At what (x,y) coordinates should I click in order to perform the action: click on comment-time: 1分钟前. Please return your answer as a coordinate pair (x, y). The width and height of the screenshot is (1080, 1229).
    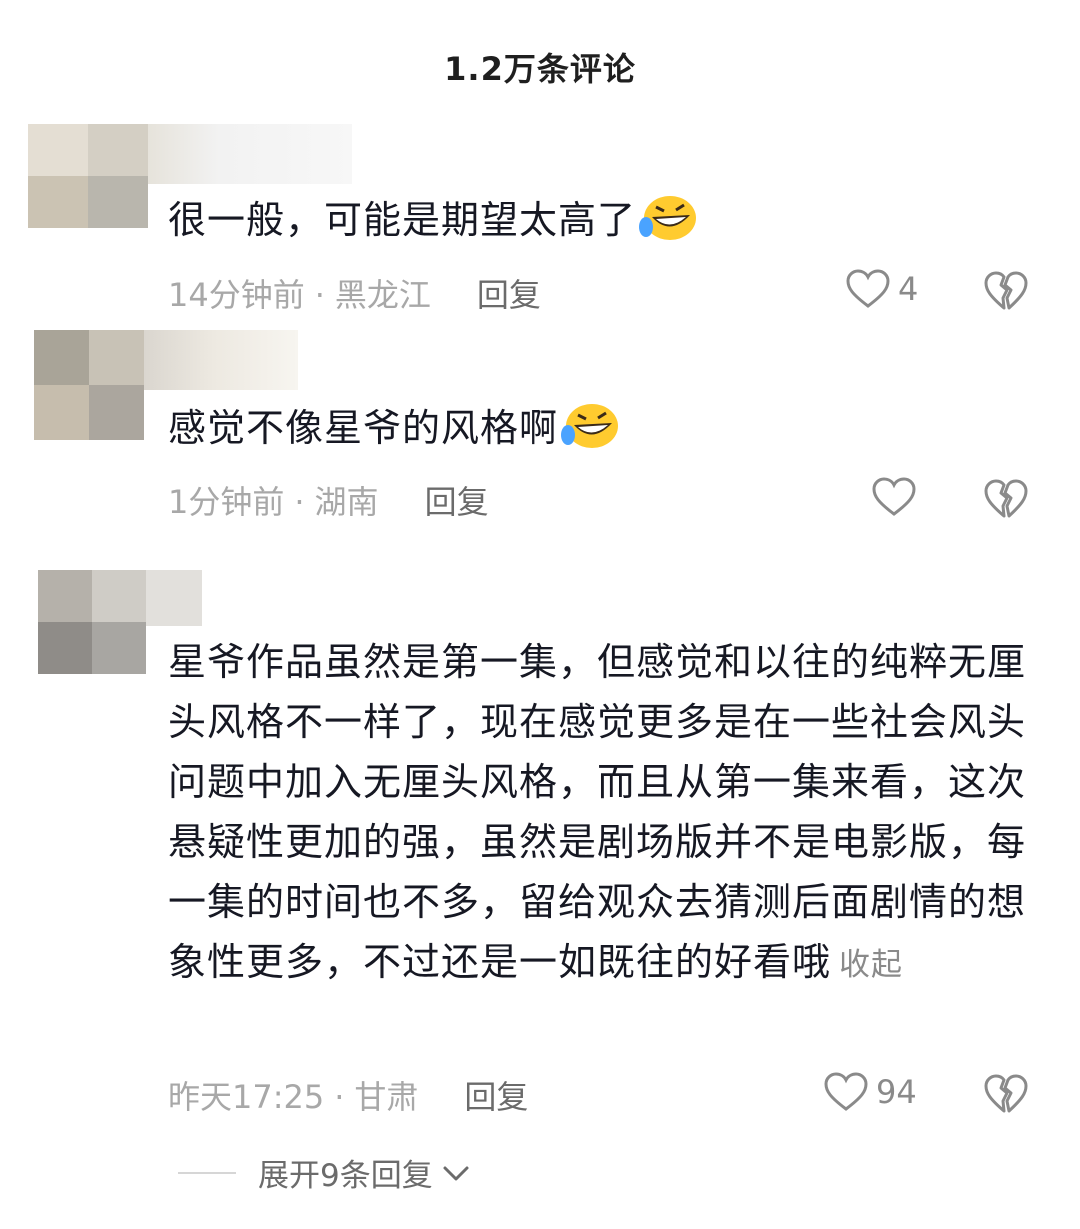
    Looking at the image, I should click on (226, 502).